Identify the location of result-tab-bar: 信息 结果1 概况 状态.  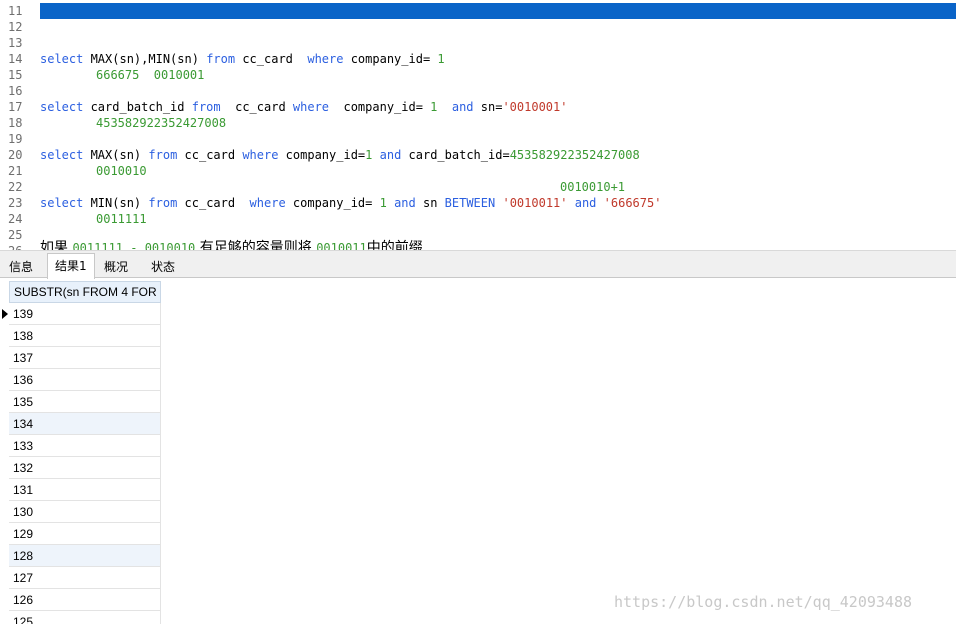
(478, 265).